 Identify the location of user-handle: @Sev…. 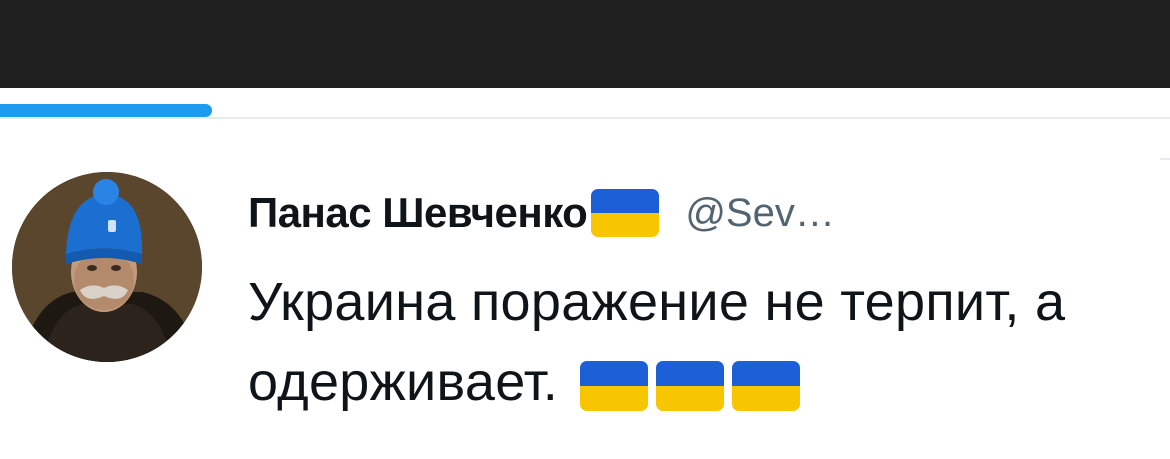
(760, 213).